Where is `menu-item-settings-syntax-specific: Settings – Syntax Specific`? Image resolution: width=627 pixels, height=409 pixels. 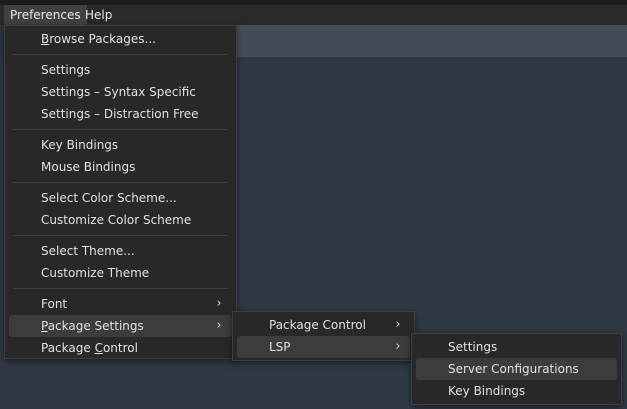 menu-item-settings-syntax-specific: Settings – Syntax Specific is located at coordinates (120, 92).